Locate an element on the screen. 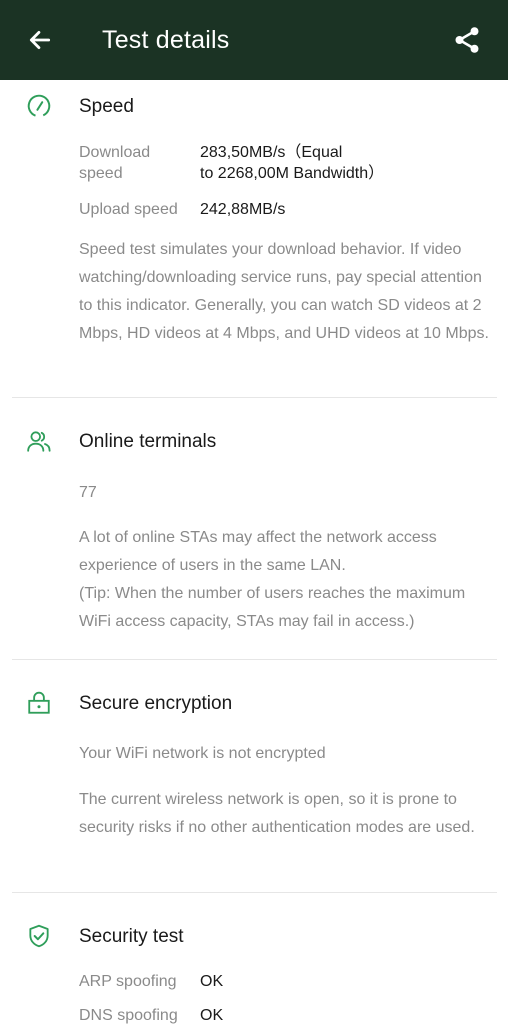  share-icon is located at coordinates (467, 40).